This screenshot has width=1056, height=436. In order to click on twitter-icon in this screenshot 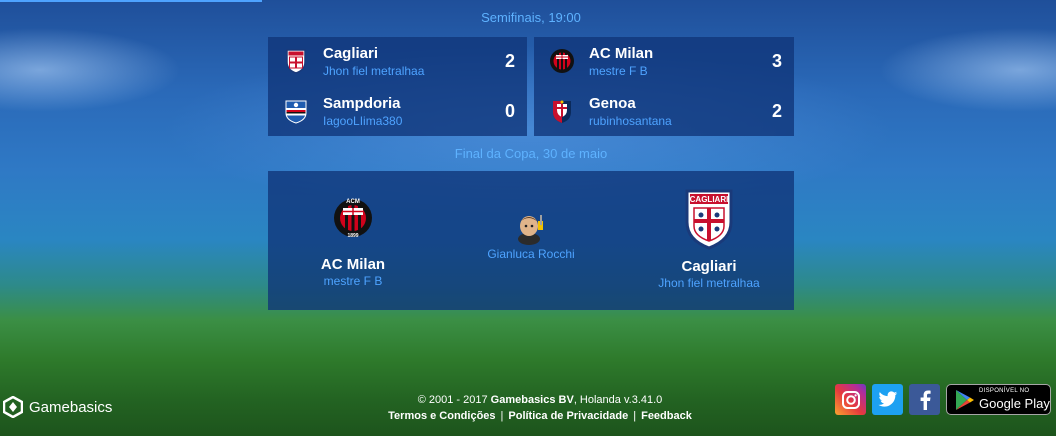, I will do `click(887, 399)`.